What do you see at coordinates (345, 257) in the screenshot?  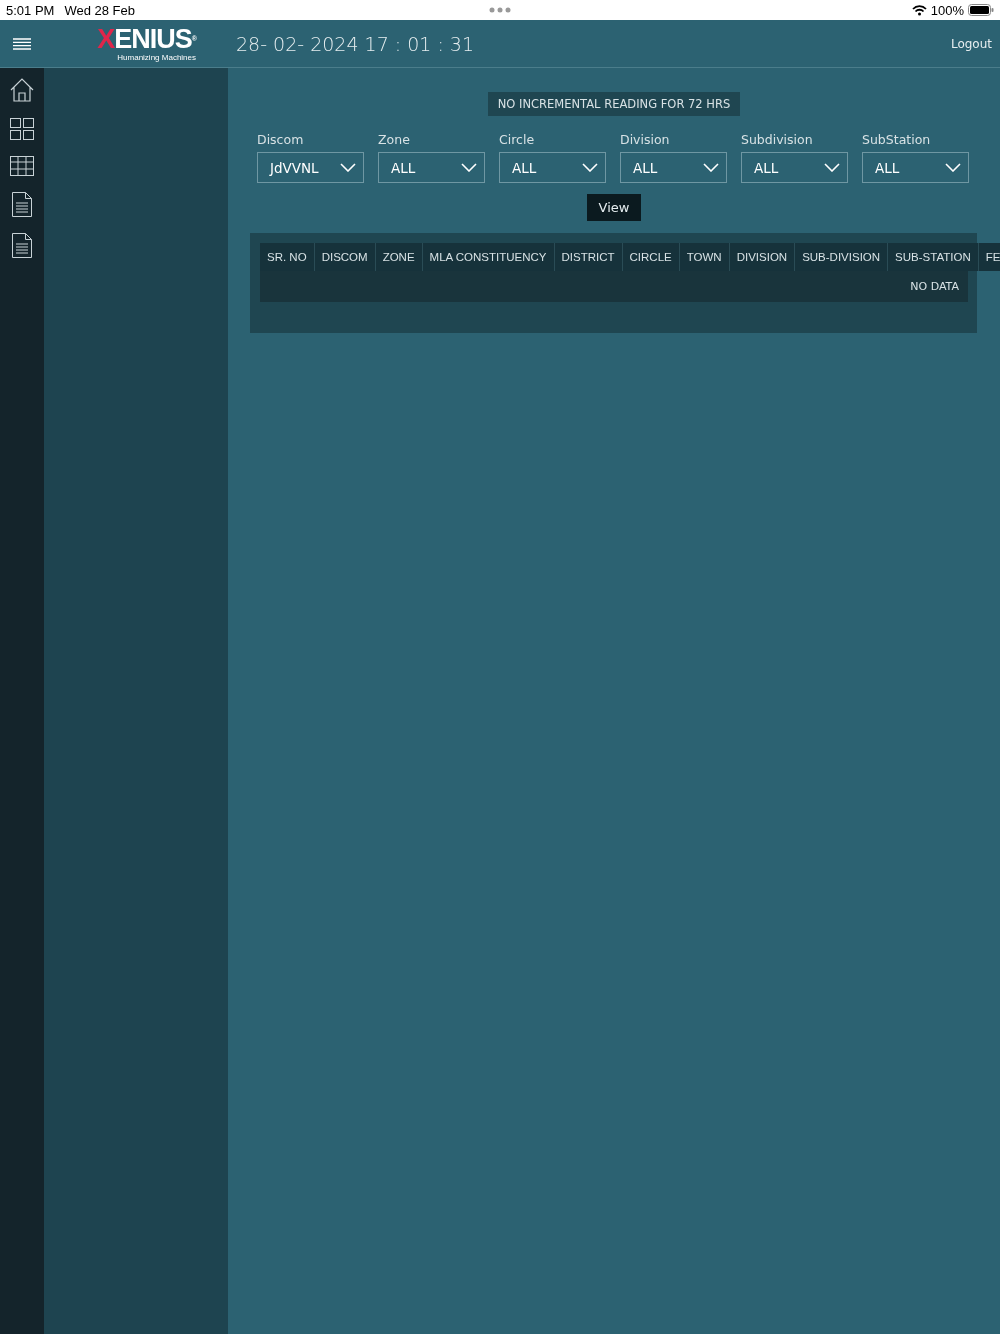 I see `column-header: DISCOM` at bounding box center [345, 257].